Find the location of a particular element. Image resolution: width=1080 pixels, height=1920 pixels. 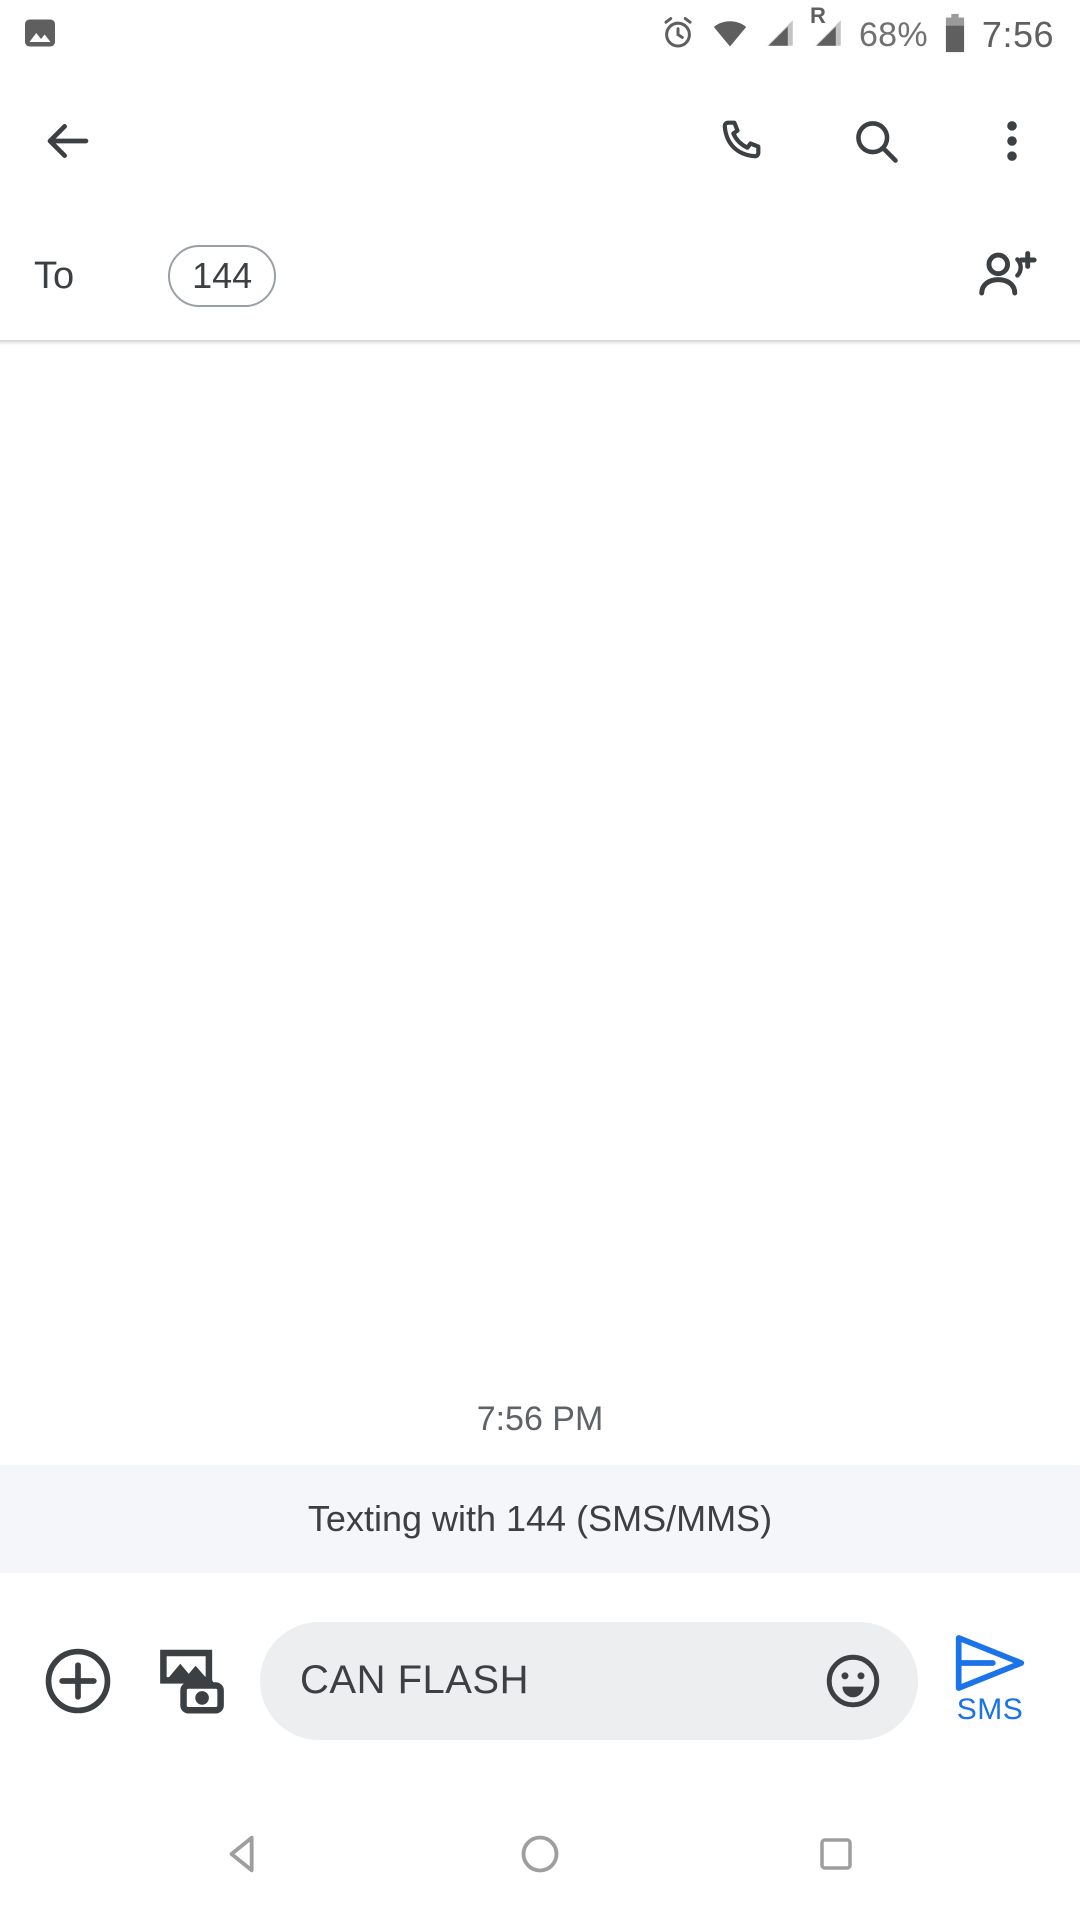

message-input: CAN FLASH is located at coordinates (589, 1680).